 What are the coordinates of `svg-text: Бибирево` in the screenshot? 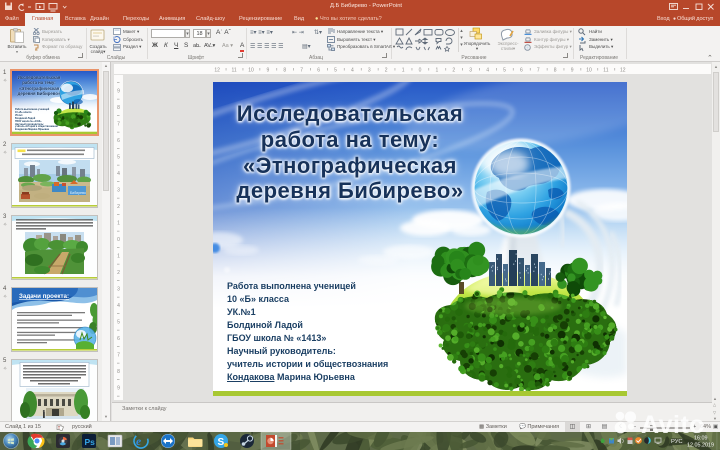 It's located at (78, 193).